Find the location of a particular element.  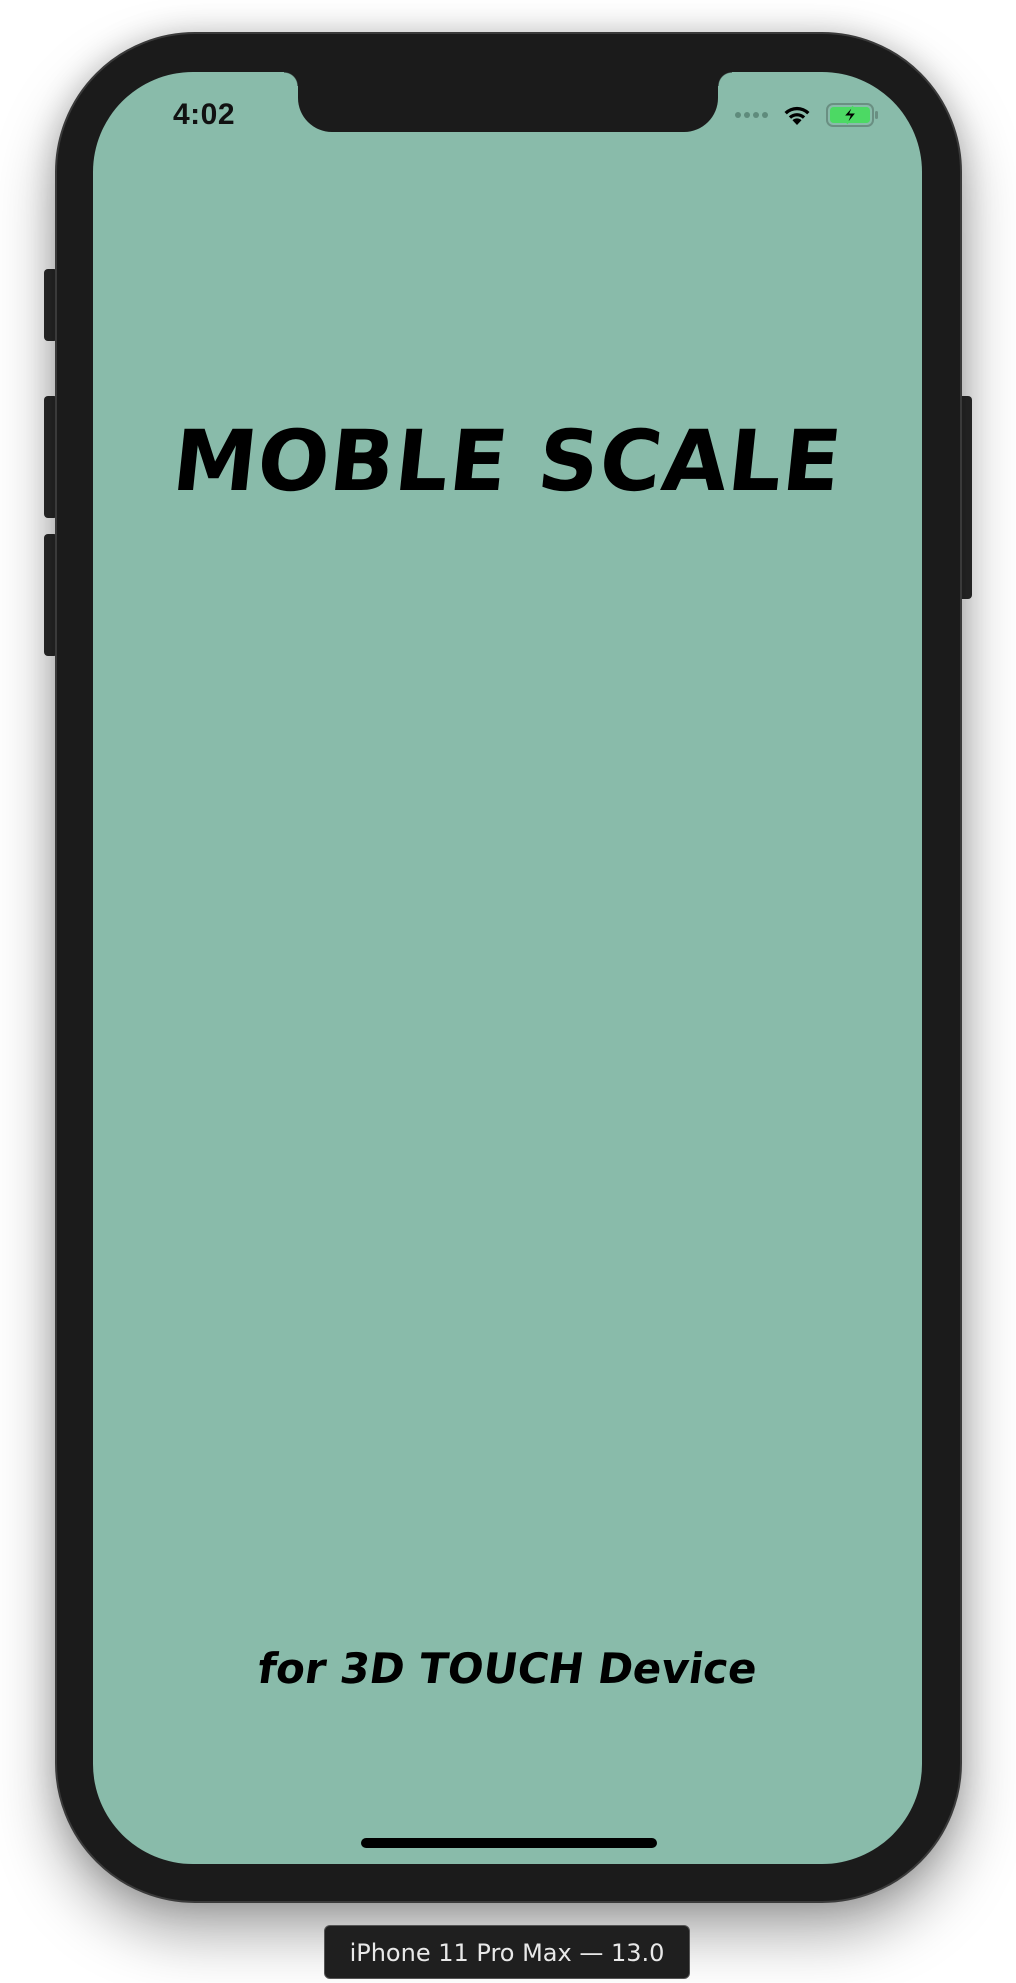

app-title: MOBLE SCALE is located at coordinates (507, 461).